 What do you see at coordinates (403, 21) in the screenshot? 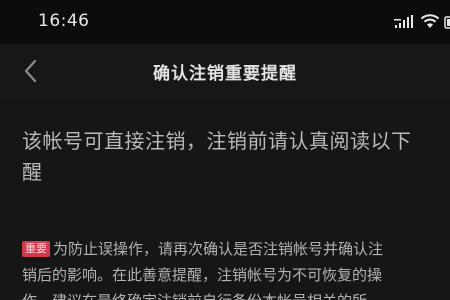
I see `signal-icon` at bounding box center [403, 21].